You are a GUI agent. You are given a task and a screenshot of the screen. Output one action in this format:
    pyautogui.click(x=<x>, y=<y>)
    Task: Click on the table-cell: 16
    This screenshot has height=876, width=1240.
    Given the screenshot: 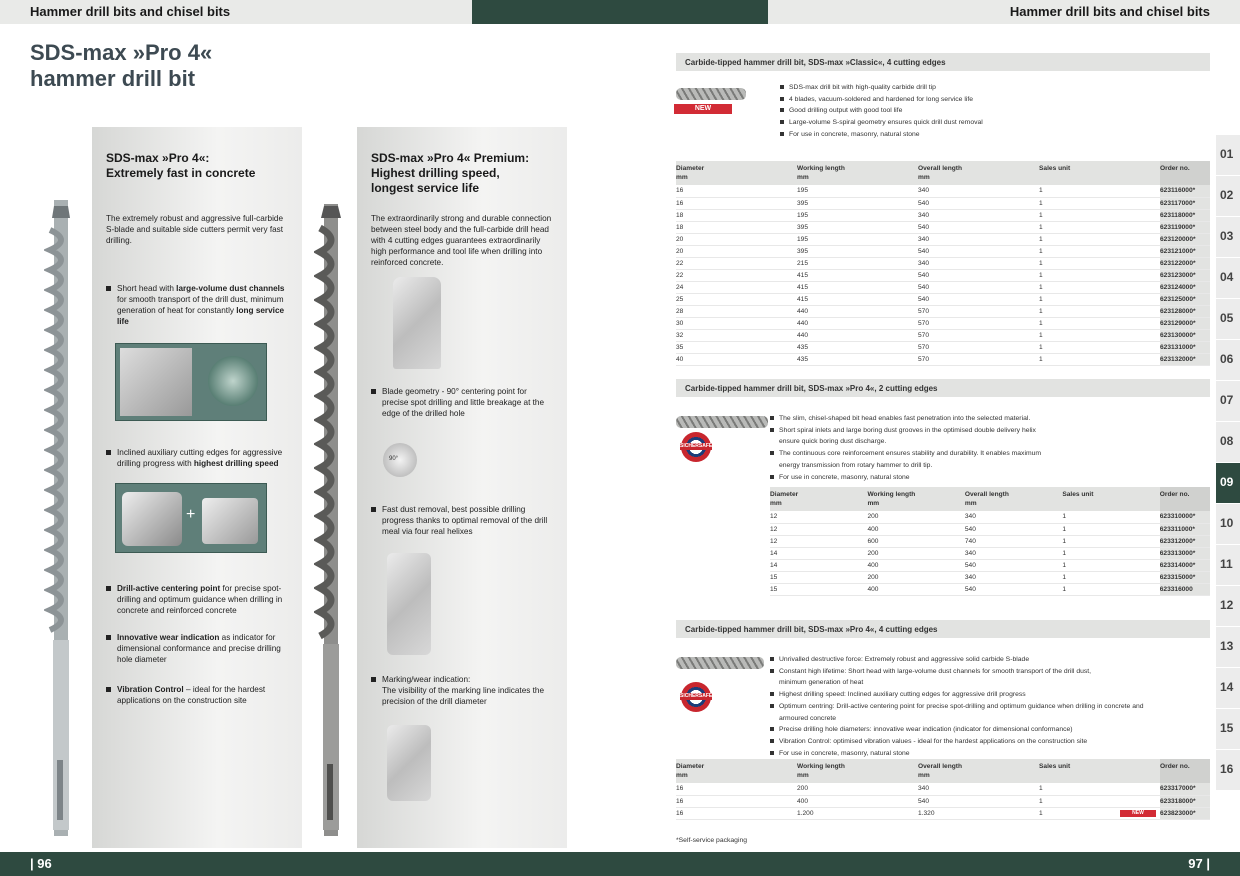 What is the action you would take?
    pyautogui.click(x=736, y=203)
    